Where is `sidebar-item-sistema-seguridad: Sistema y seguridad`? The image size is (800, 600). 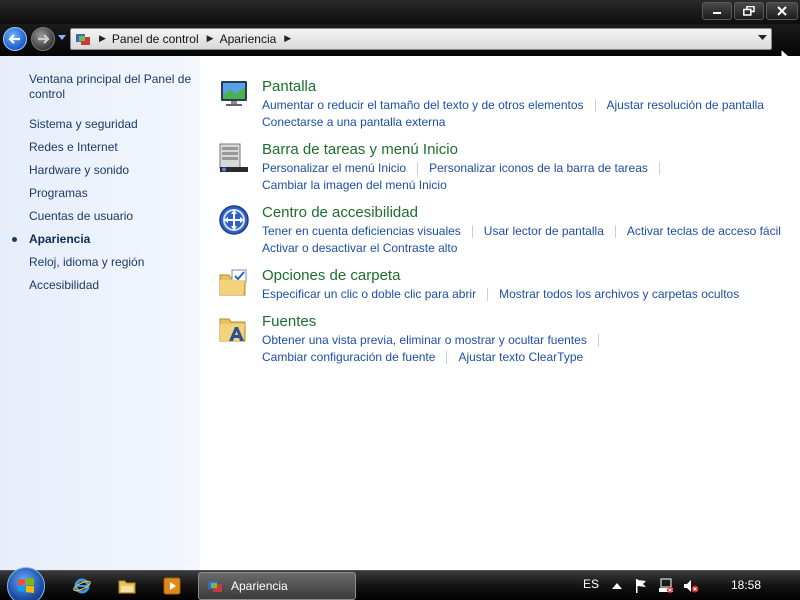 sidebar-item-sistema-seguridad: Sistema y seguridad is located at coordinates (83, 124).